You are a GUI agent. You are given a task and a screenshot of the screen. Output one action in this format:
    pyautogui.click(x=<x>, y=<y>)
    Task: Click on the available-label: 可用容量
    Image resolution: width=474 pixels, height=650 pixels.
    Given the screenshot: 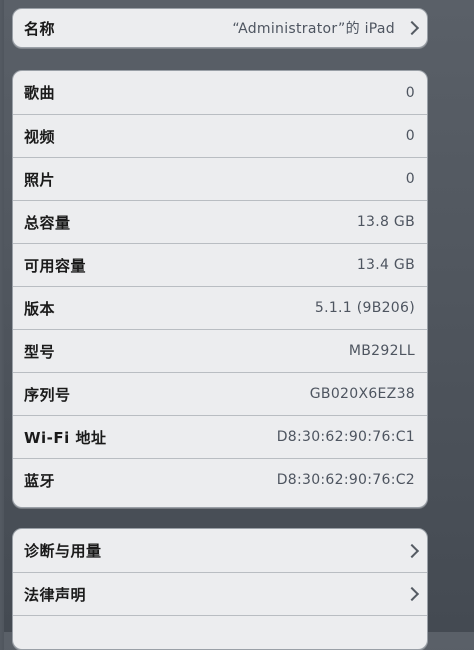 What is the action you would take?
    pyautogui.click(x=55, y=265)
    